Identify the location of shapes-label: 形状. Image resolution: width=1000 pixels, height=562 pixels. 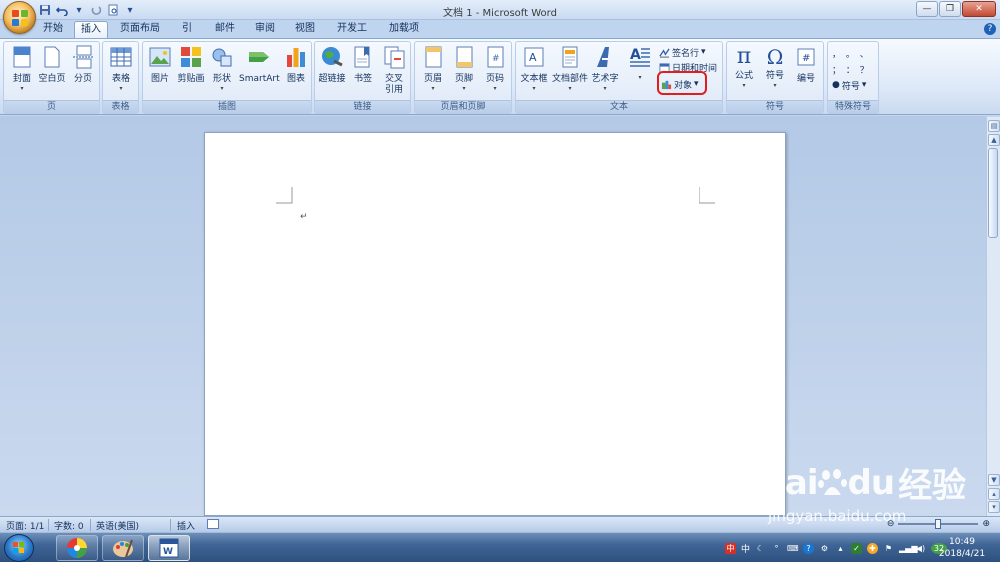
(221, 79).